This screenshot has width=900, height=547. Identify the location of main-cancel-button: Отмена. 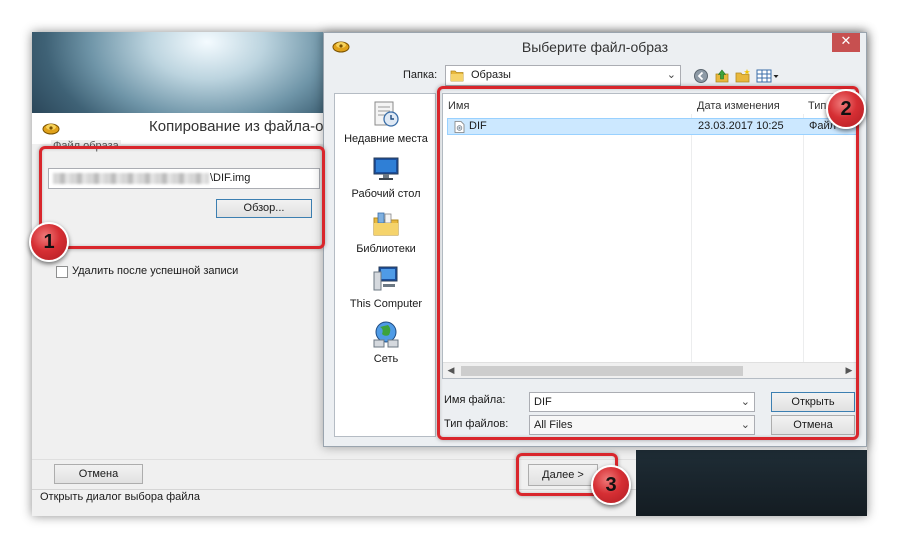
(98, 474).